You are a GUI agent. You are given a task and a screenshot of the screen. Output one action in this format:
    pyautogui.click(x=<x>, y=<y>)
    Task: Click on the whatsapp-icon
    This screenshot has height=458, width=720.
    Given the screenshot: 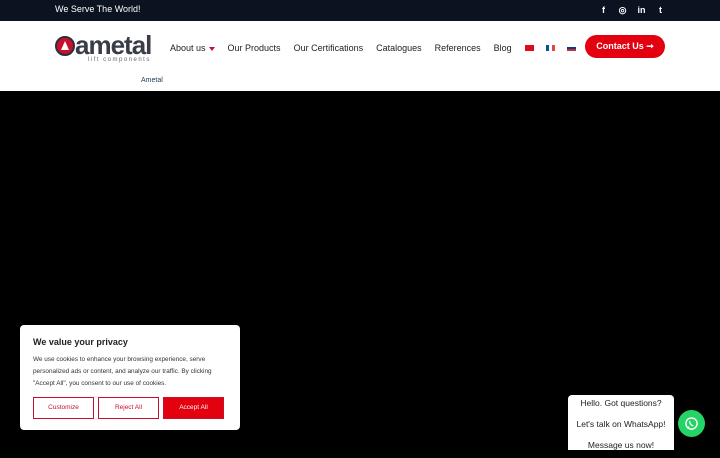 What is the action you would take?
    pyautogui.click(x=691, y=423)
    